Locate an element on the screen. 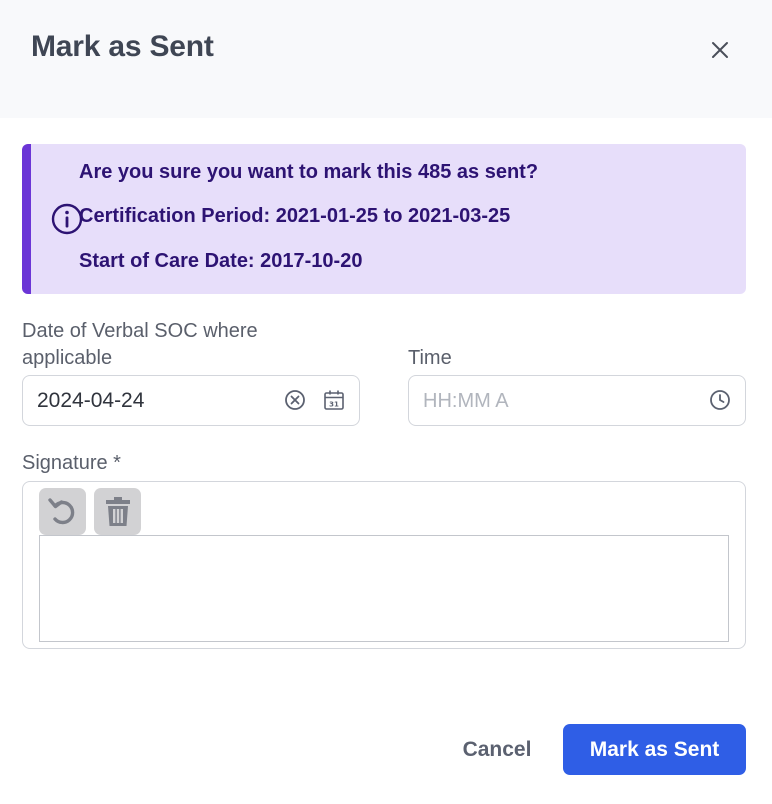 The width and height of the screenshot is (772, 804). cancel-button: Cancel is located at coordinates (497, 749).